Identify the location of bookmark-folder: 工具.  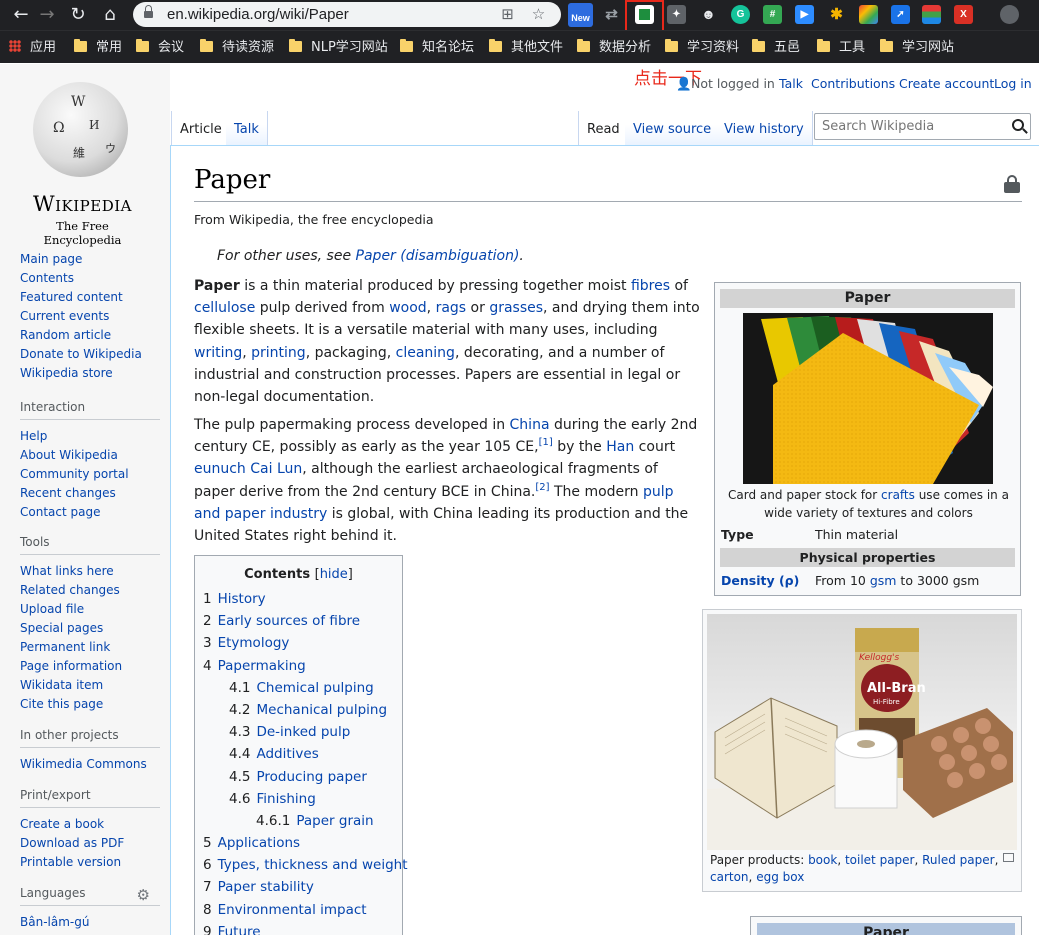
(841, 48).